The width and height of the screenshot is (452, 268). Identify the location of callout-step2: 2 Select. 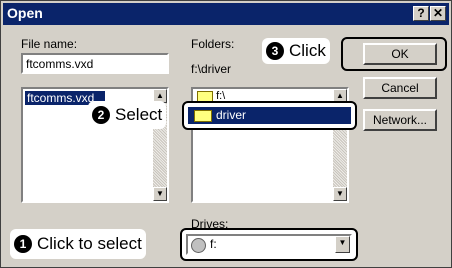
(127, 115).